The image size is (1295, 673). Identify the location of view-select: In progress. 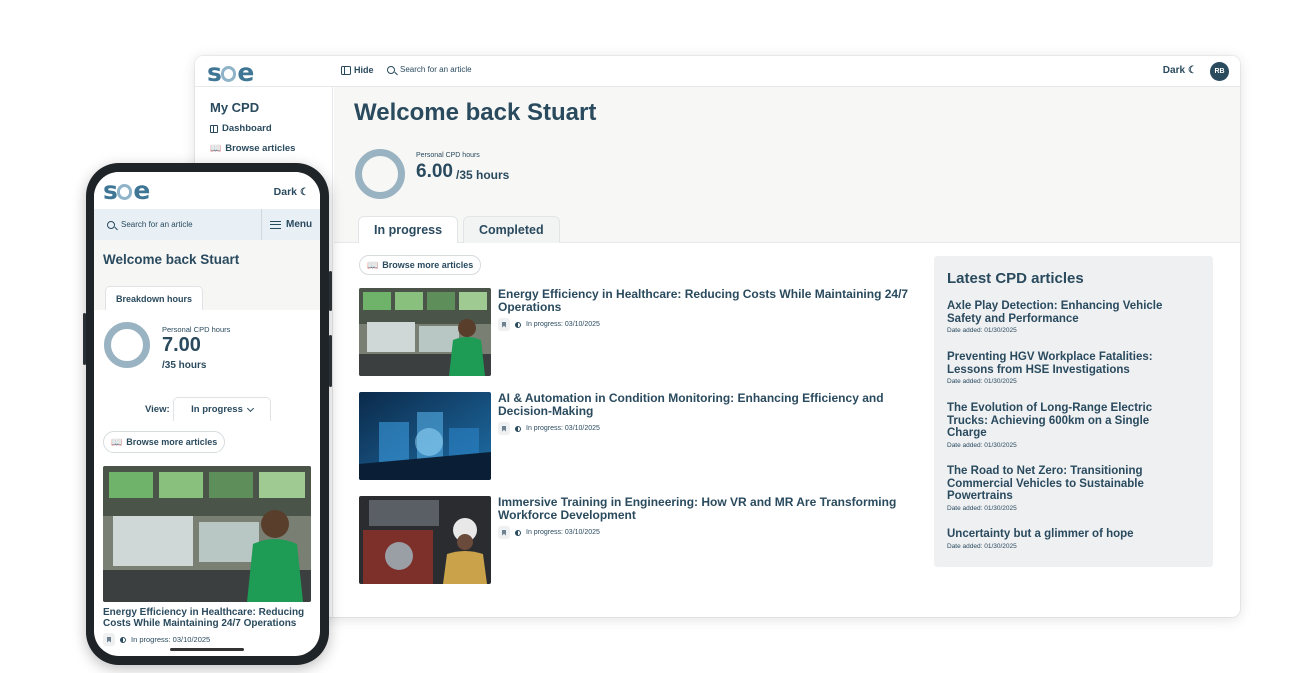
(222, 409).